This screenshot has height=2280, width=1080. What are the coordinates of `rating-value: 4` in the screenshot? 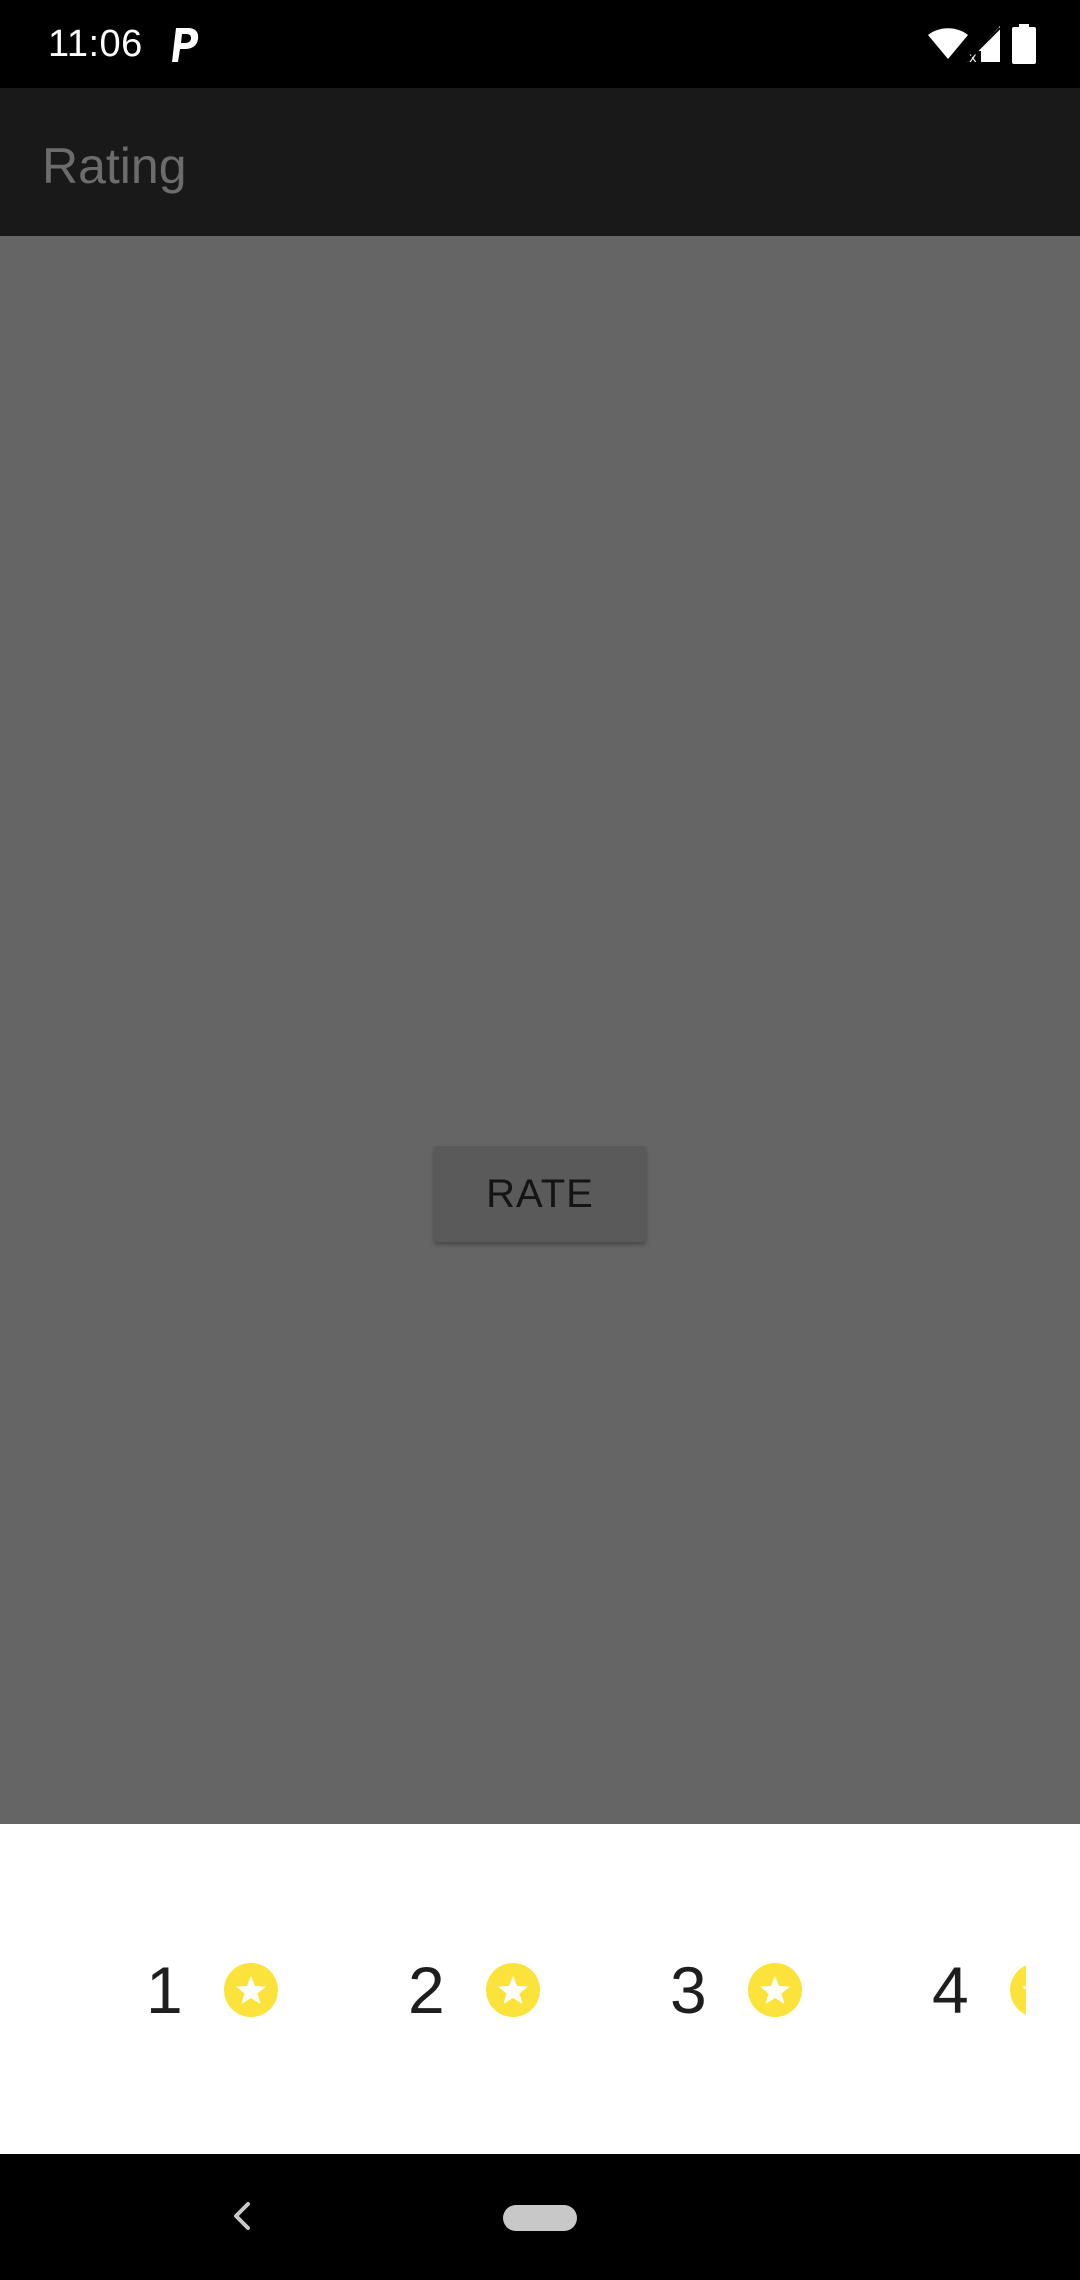 It's located at (950, 1990).